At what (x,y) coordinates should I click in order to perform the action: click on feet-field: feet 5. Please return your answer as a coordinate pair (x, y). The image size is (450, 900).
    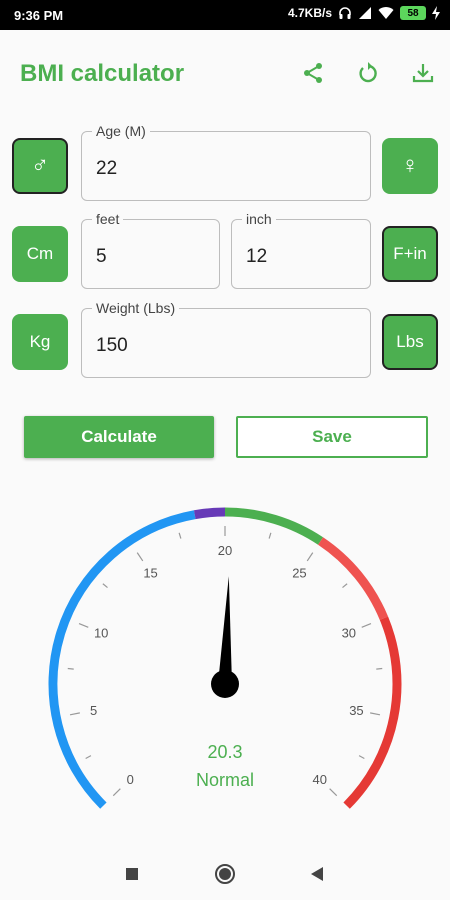
    Looking at the image, I should click on (150, 250).